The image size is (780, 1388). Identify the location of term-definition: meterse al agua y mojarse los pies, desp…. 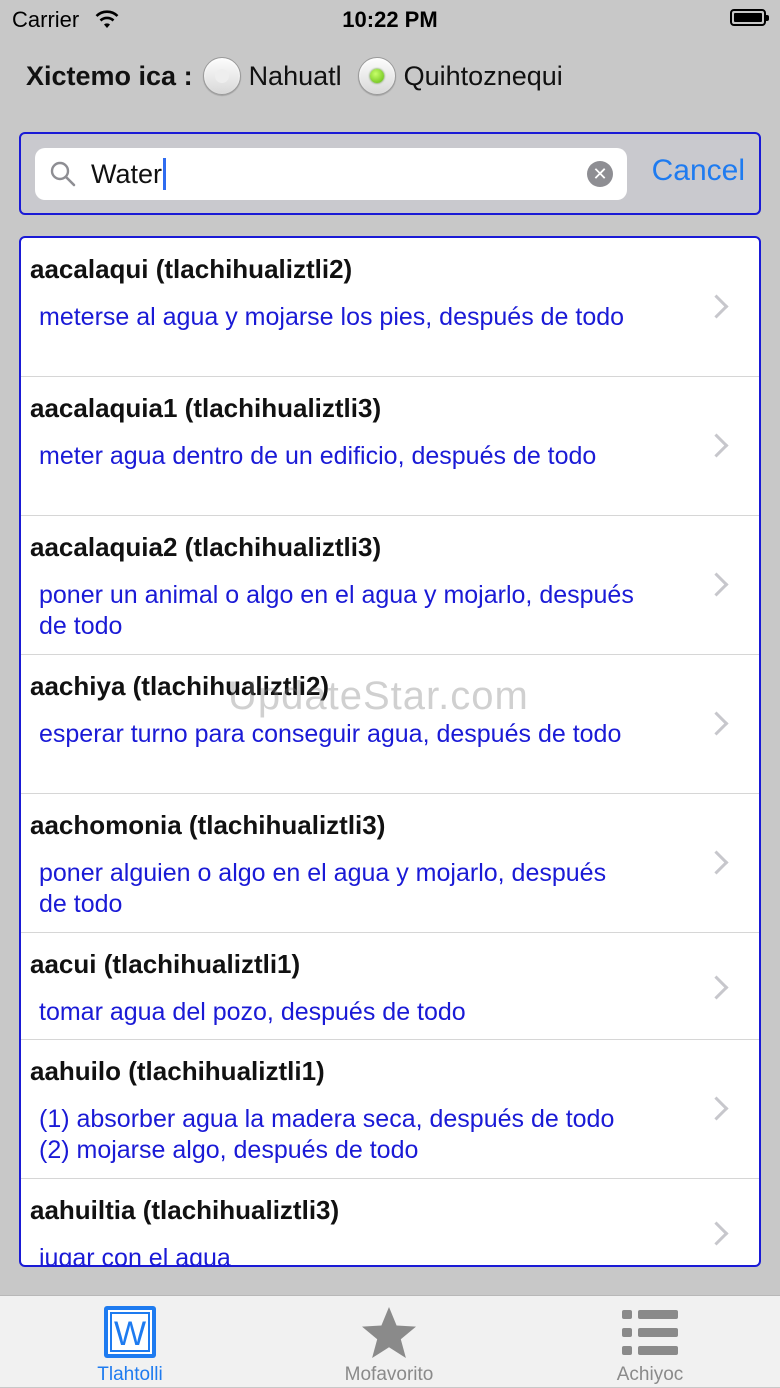
(332, 317).